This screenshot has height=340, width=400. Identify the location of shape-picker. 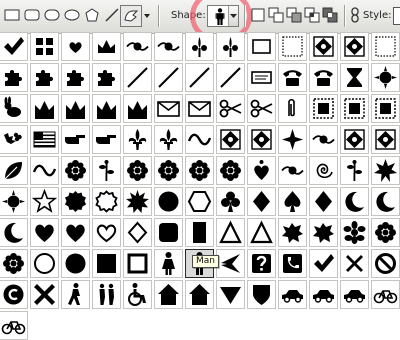
(223, 16).